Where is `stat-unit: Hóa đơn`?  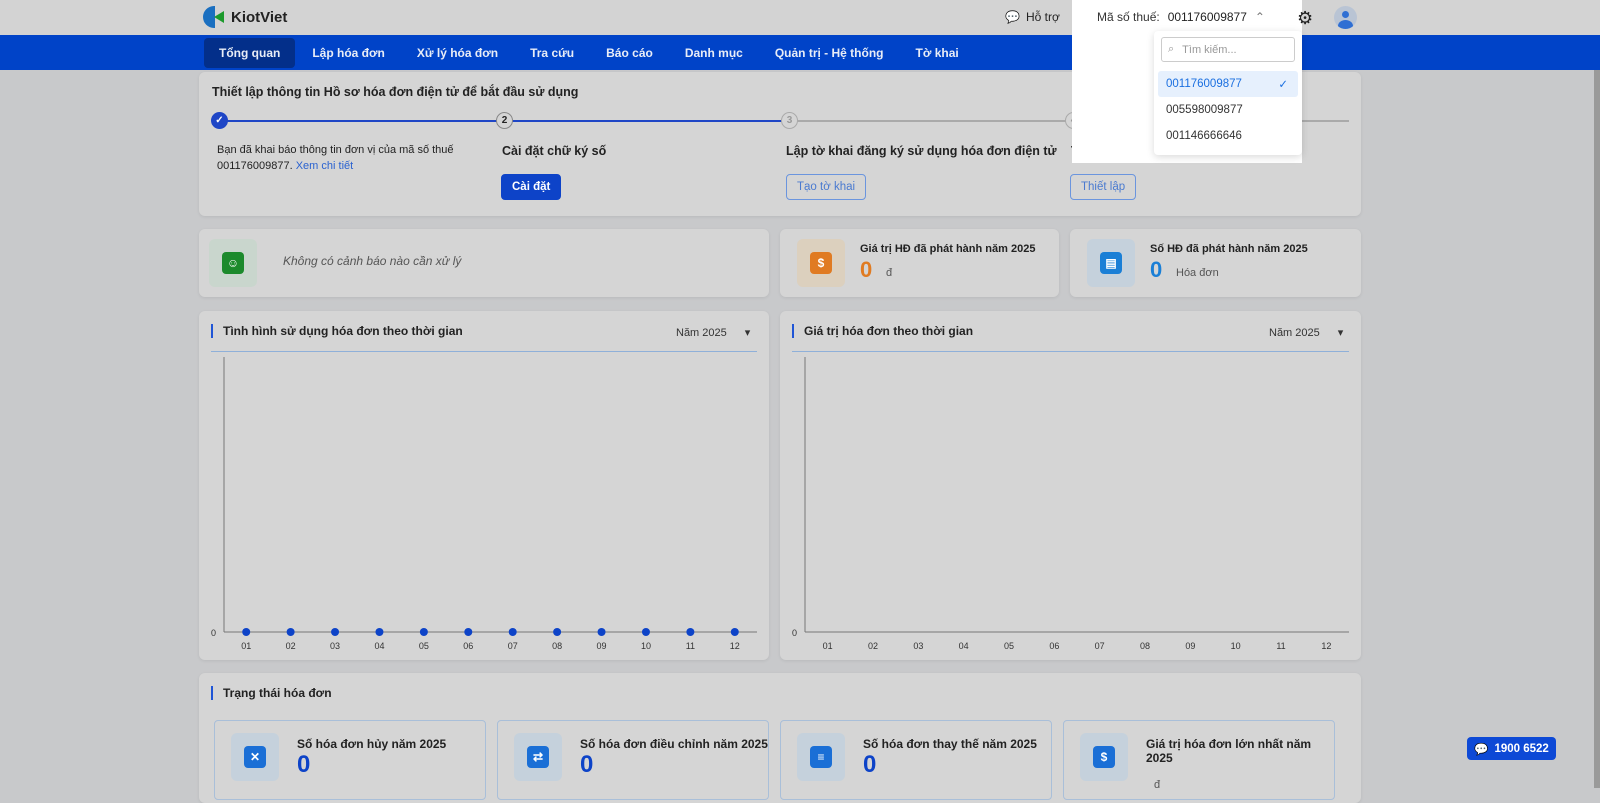 stat-unit: Hóa đơn is located at coordinates (1197, 273).